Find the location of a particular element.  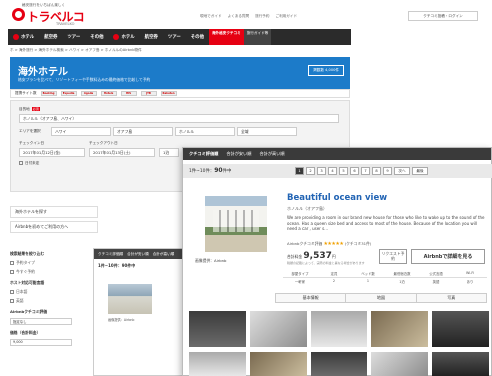

nav-item-other: その他 is located at coordinates (96, 37).